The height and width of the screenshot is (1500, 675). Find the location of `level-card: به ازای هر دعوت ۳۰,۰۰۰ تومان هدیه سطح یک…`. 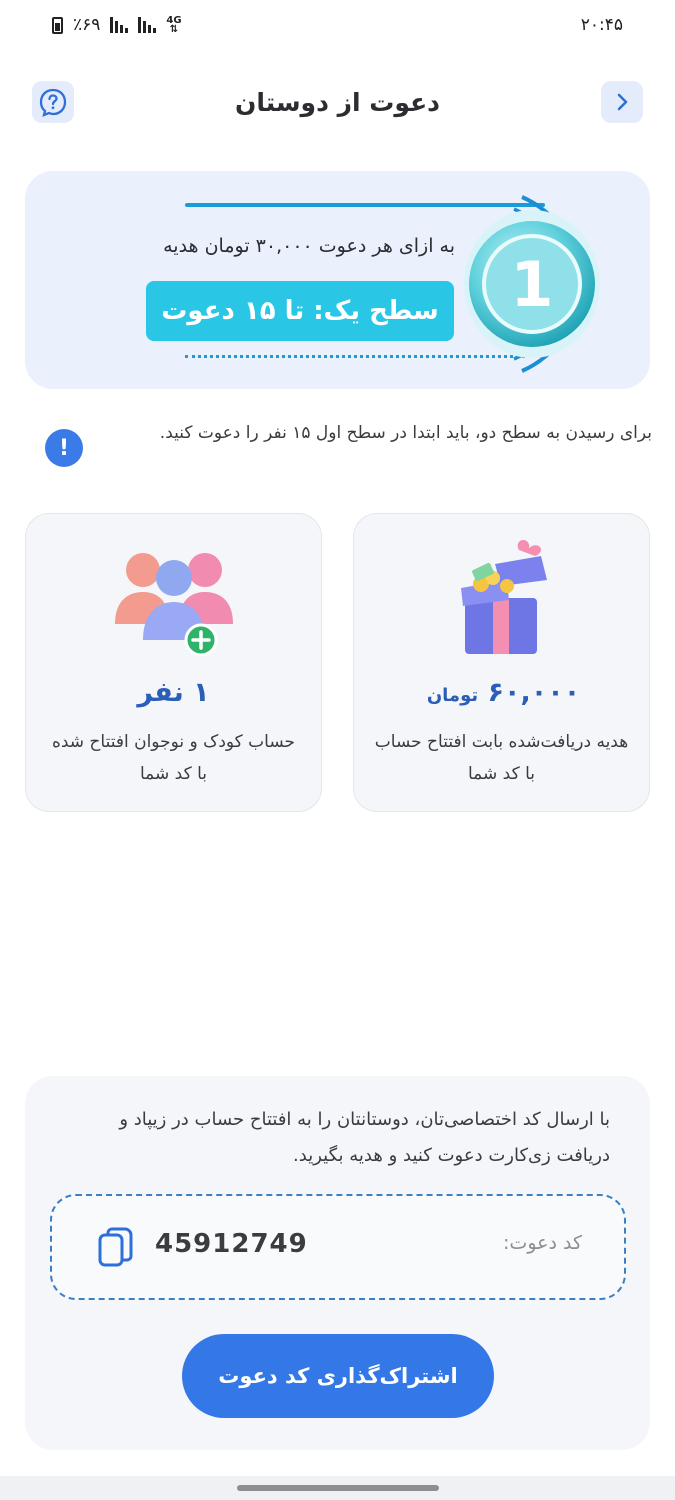

level-card: به ازای هر دعوت ۳۰,۰۰۰ تومان هدیه سطح یک… is located at coordinates (337, 280).